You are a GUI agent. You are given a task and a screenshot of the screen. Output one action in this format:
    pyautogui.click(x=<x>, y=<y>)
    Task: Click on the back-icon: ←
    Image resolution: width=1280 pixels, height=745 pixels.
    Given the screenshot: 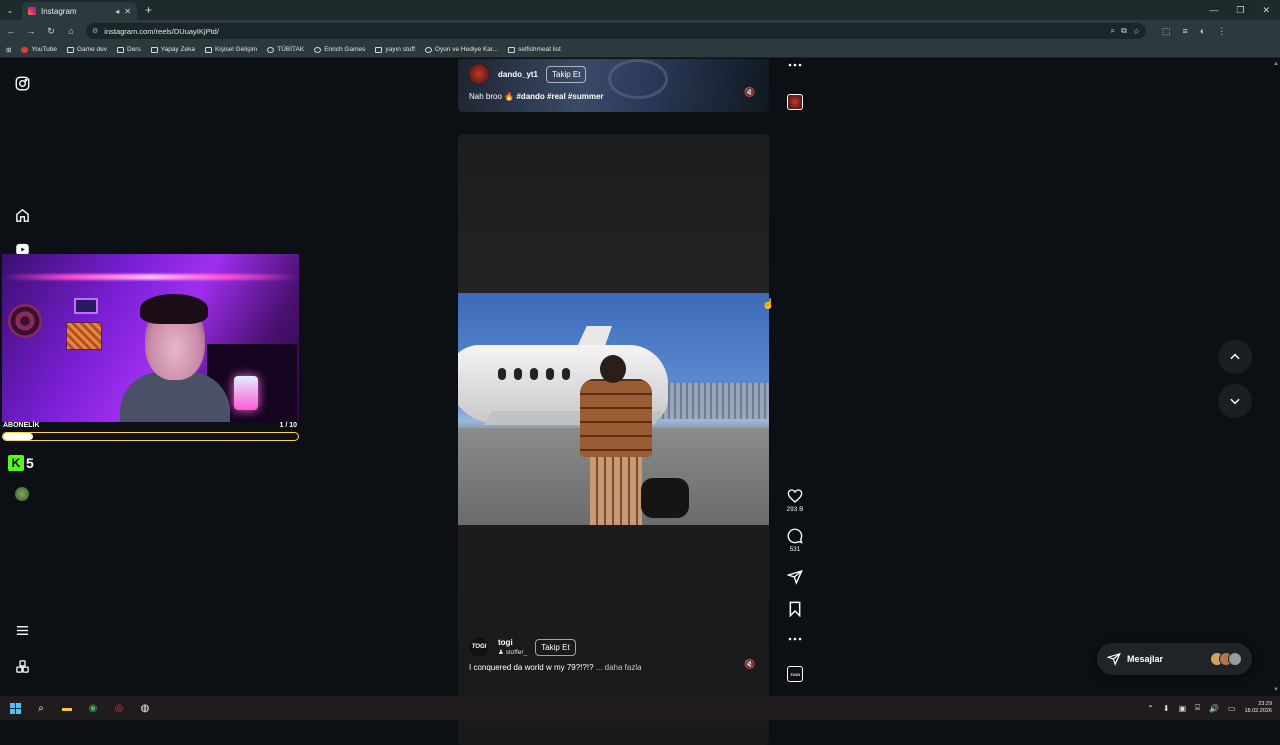 What is the action you would take?
    pyautogui.click(x=11, y=31)
    